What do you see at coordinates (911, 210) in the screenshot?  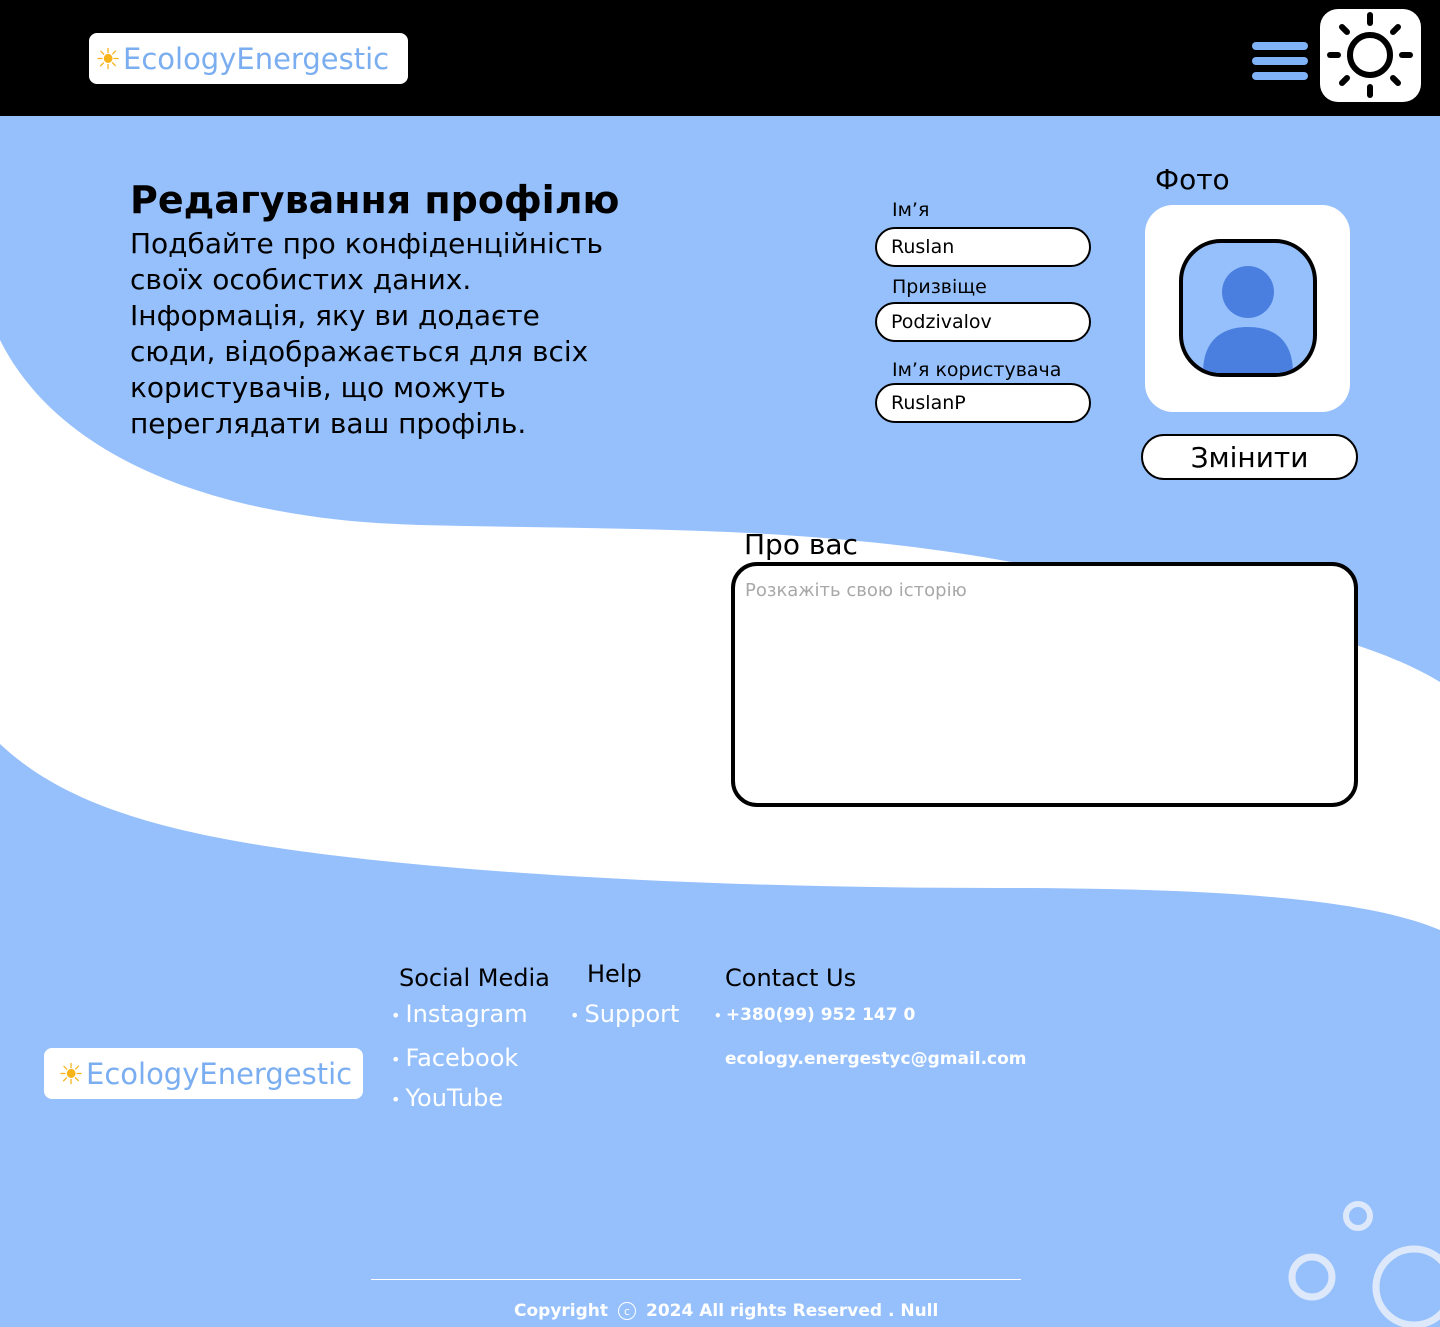 I see `first-name-label: Ім’я` at bounding box center [911, 210].